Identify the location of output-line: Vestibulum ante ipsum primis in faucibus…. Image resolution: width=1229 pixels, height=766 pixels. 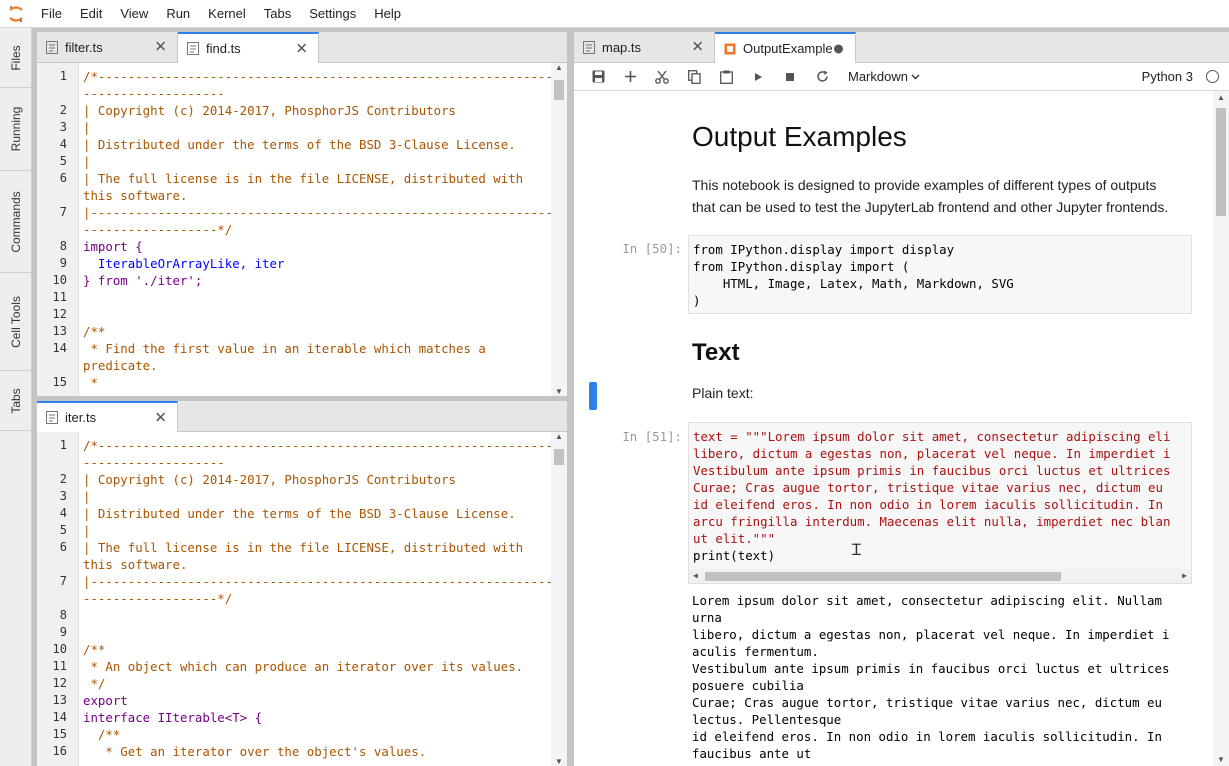
(931, 668).